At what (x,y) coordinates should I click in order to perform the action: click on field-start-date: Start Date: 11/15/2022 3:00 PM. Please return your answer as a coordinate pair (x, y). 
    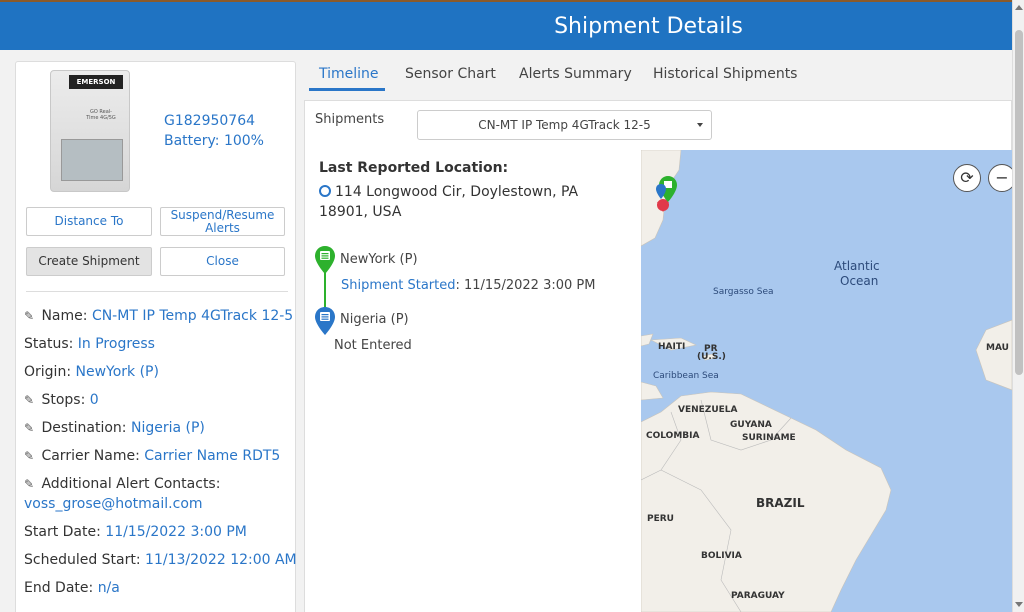
    Looking at the image, I should click on (135, 532).